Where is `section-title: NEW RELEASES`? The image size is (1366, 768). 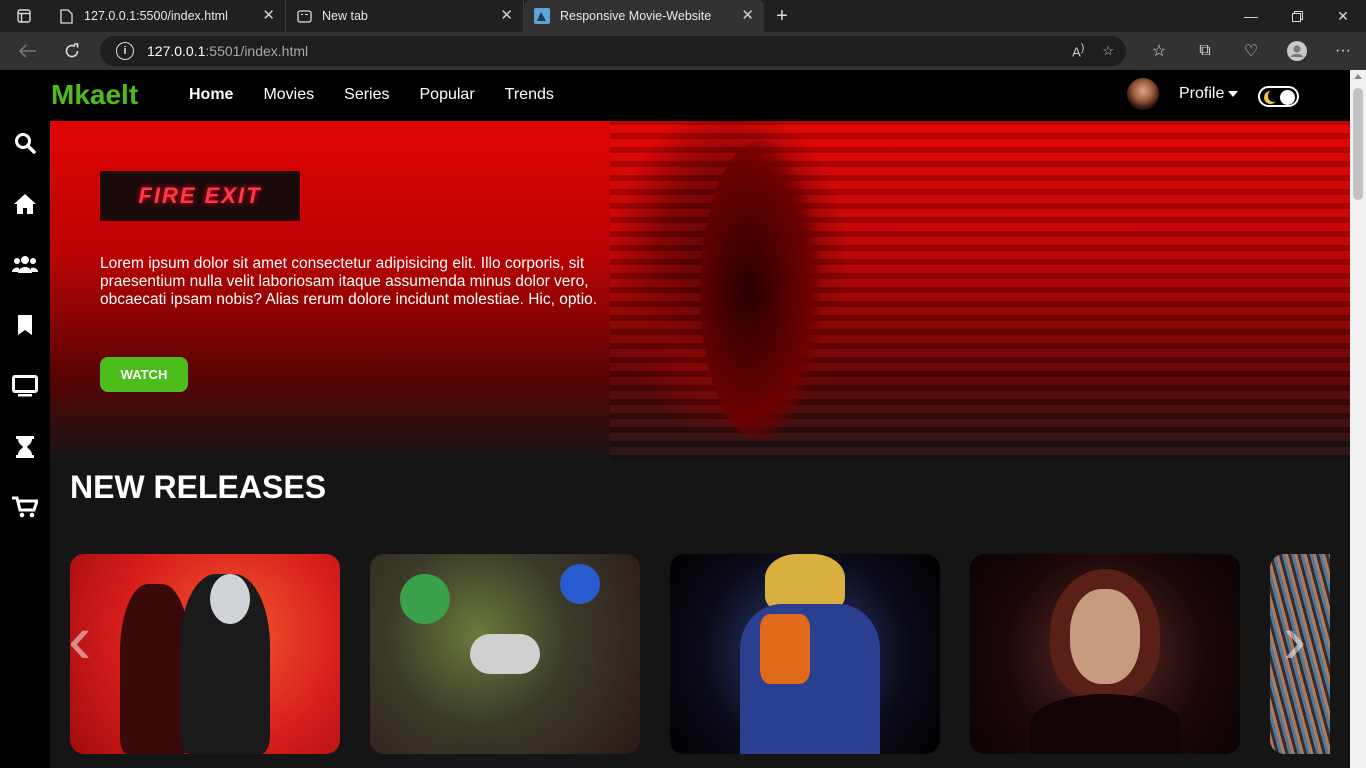
section-title: NEW RELEASES is located at coordinates (198, 487).